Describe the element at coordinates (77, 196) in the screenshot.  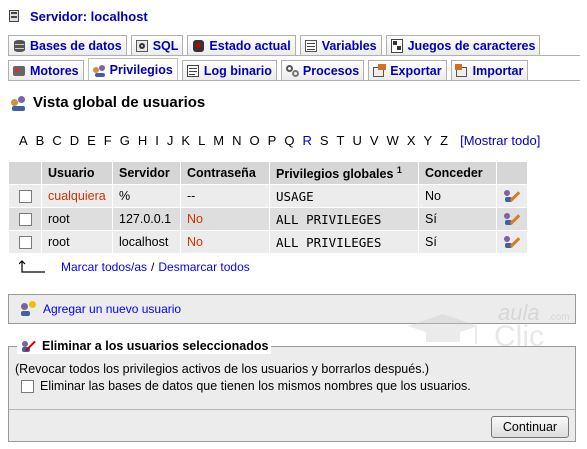
I see `user-cell: cualquiera` at that location.